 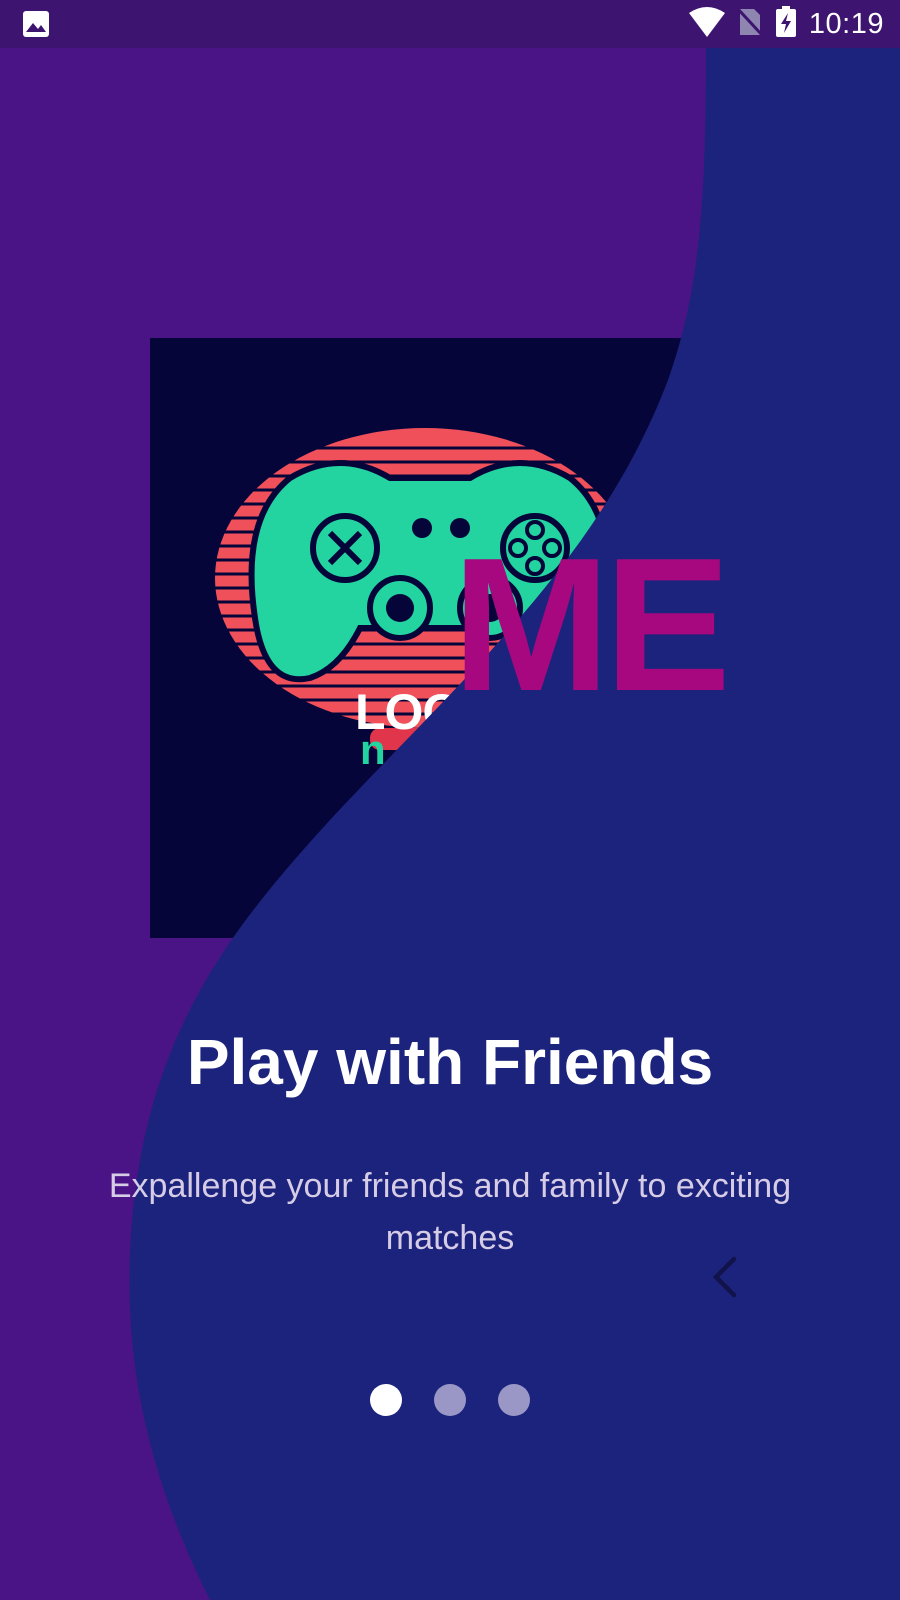 I want to click on status-time: 10:19, so click(x=846, y=23).